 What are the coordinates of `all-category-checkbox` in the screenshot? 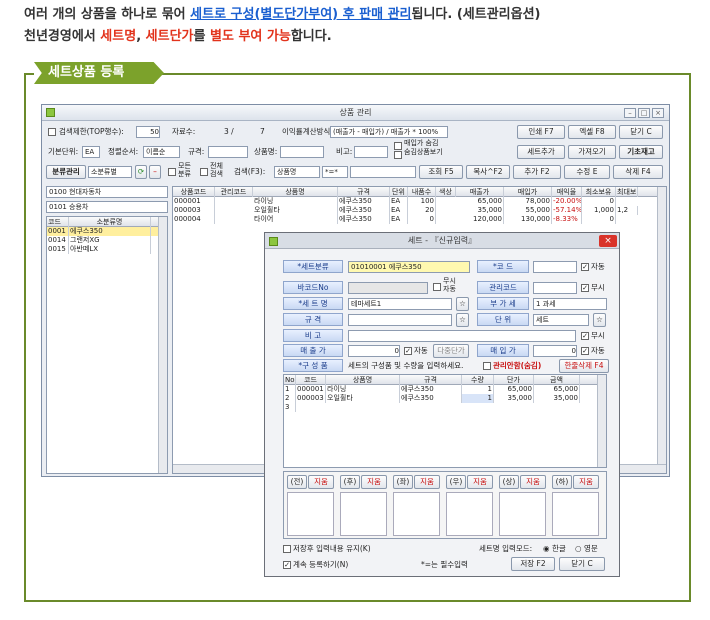 It's located at (172, 172).